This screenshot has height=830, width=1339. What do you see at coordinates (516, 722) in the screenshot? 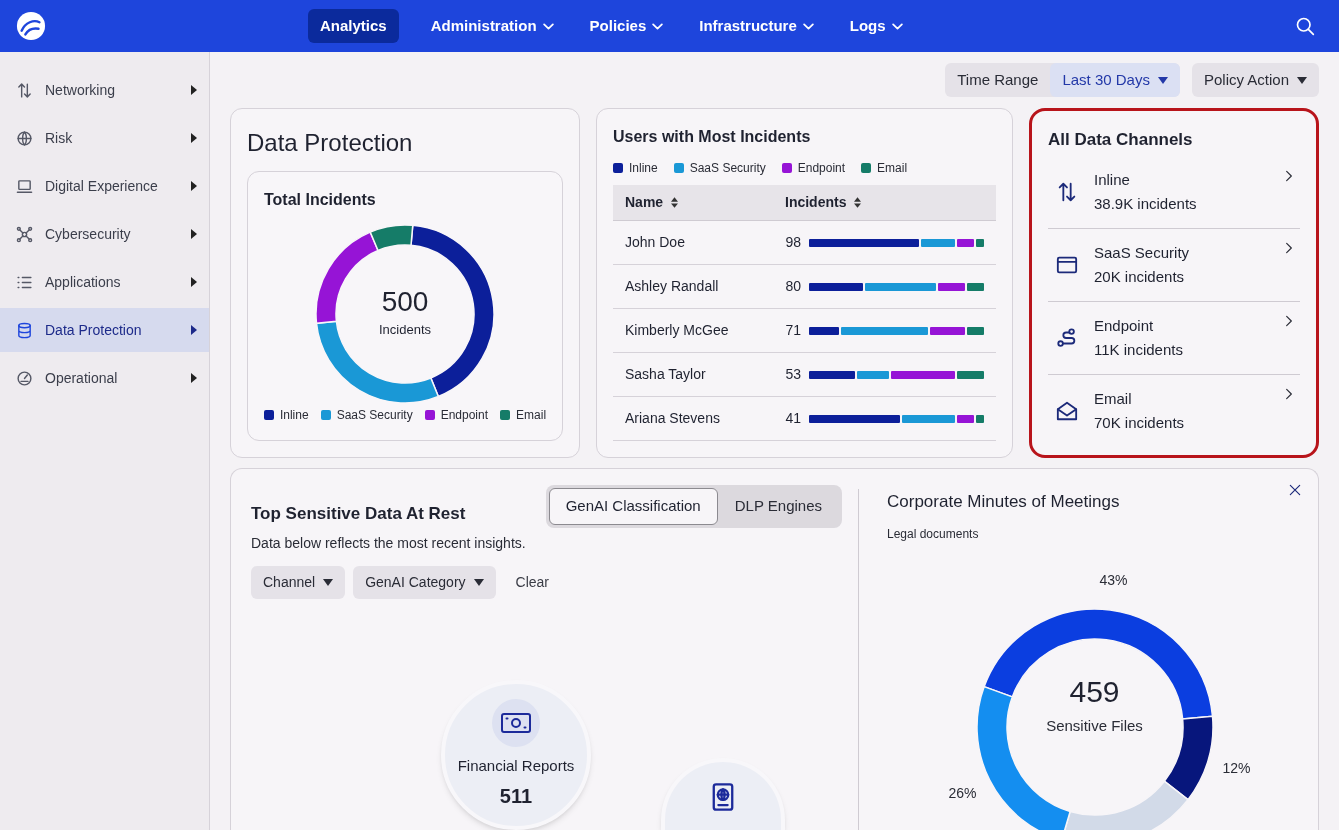
I see `banknote-icon` at bounding box center [516, 722].